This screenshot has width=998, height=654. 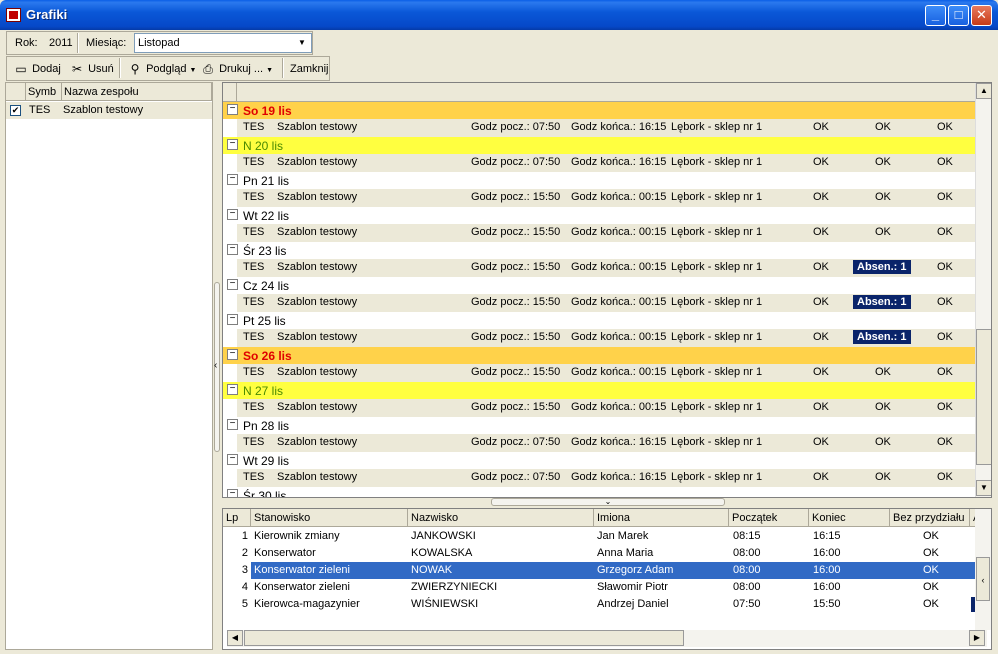 I want to click on column-header: Stanowisko, so click(x=329, y=518).